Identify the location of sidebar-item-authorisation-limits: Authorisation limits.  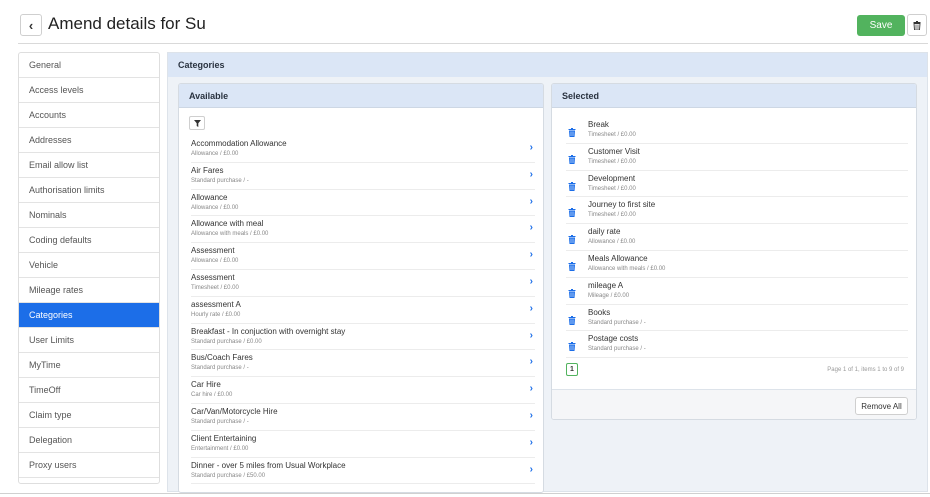
(89, 190).